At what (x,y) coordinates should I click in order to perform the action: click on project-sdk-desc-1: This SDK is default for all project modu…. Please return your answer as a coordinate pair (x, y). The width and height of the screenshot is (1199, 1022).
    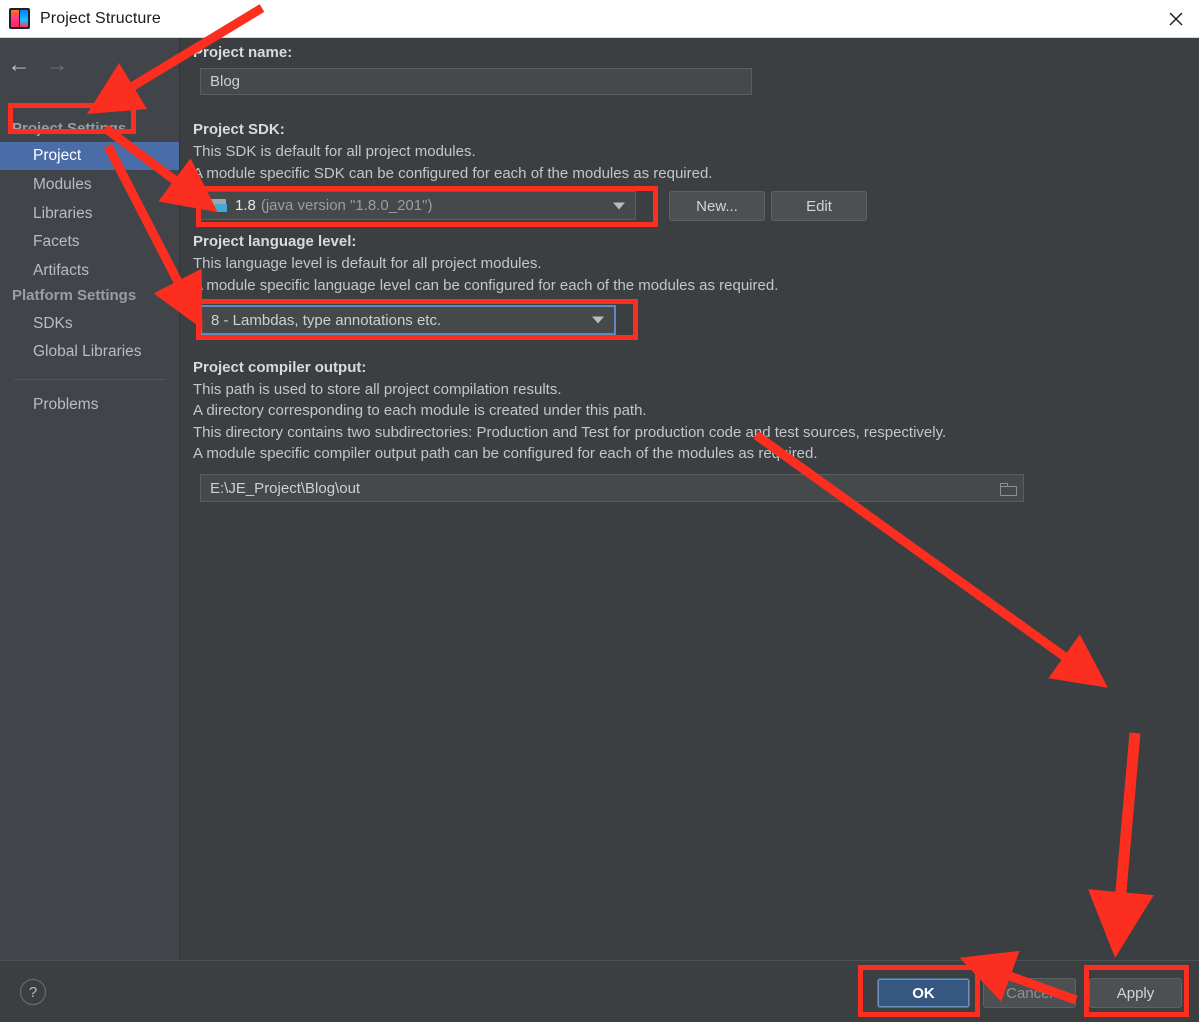
    Looking at the image, I should click on (334, 151).